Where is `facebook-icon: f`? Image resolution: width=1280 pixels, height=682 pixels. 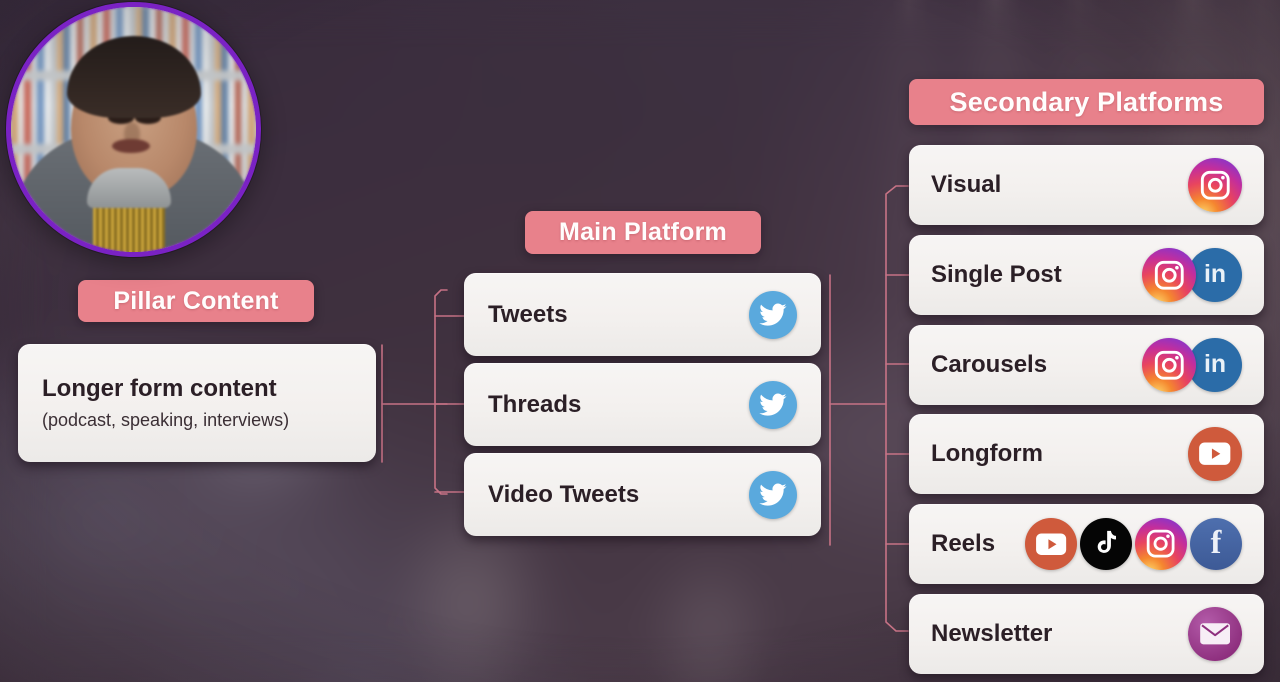 facebook-icon: f is located at coordinates (1216, 544).